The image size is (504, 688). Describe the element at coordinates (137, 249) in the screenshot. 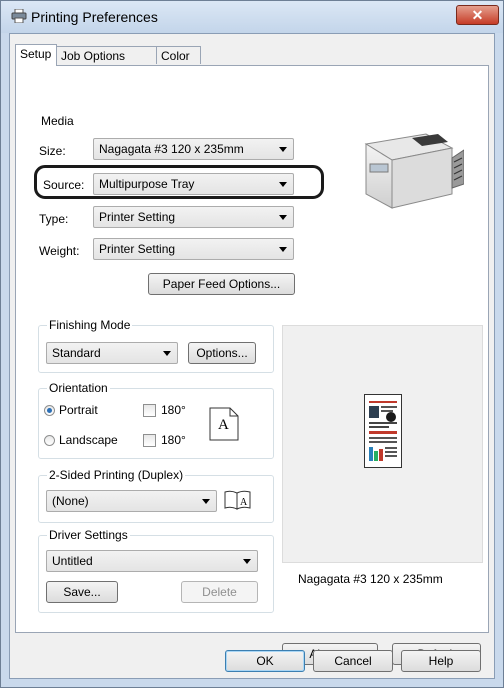

I see `weight-value: Printer Setting` at that location.